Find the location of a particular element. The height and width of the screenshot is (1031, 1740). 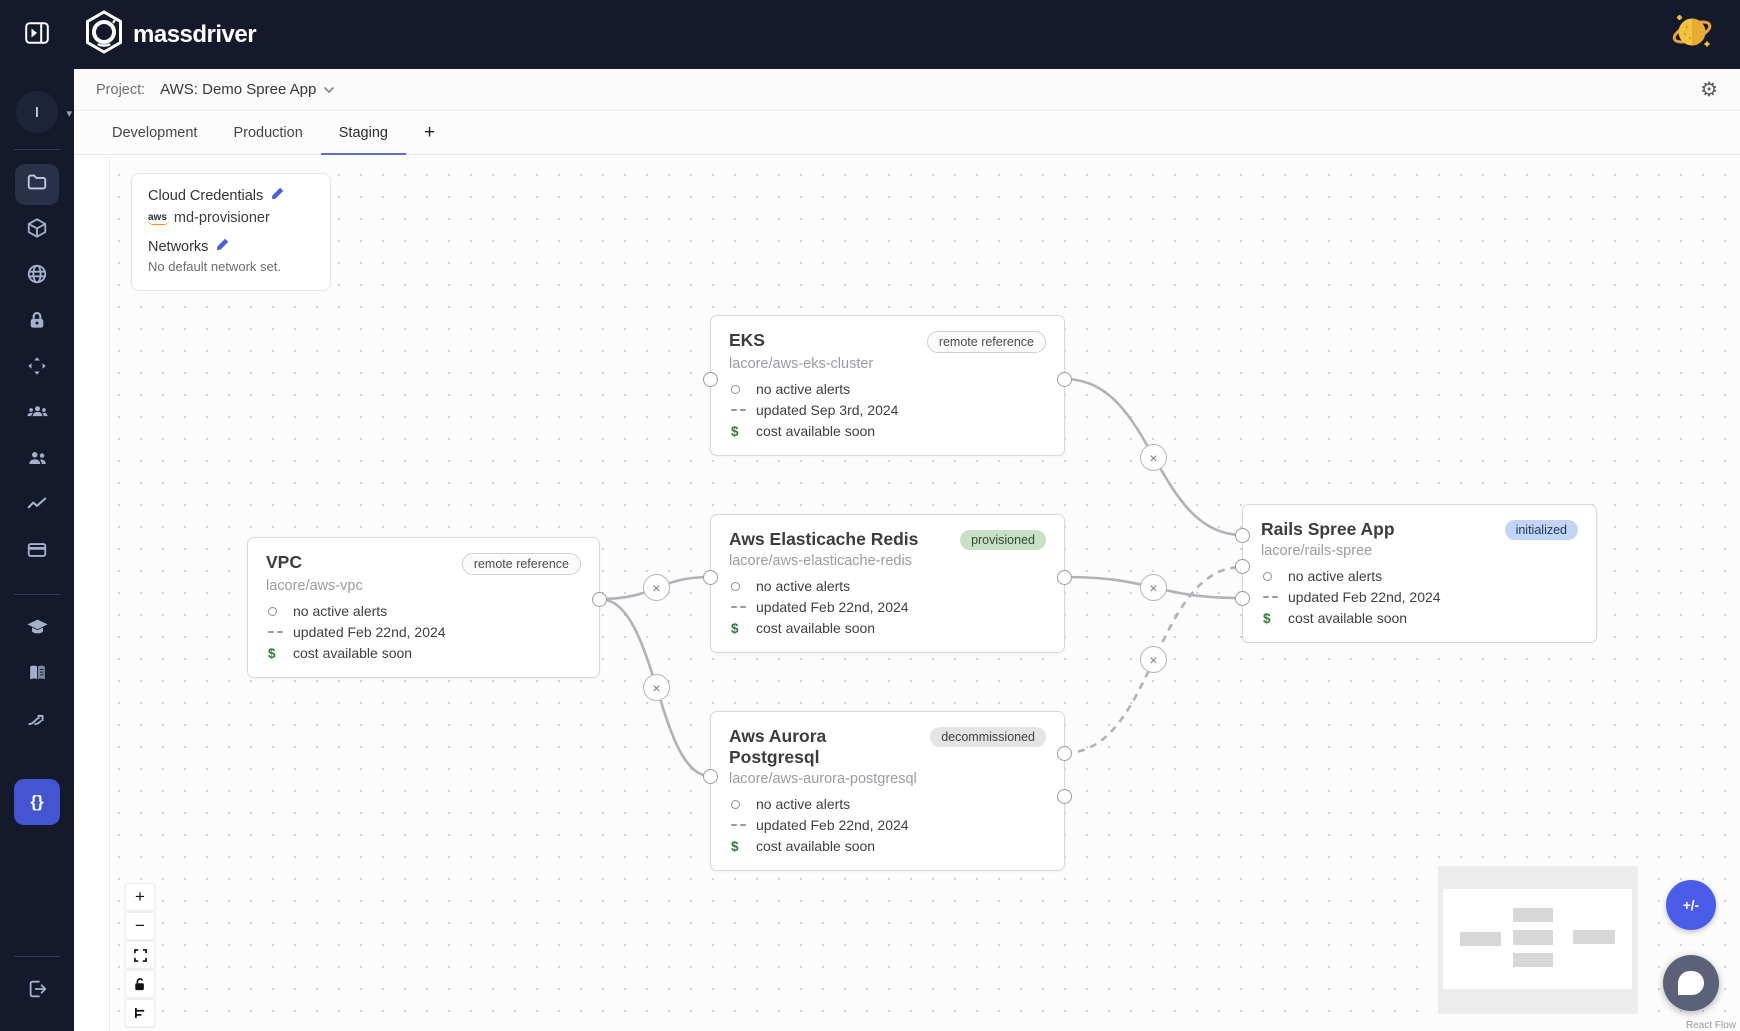

react-flow-attribution: React Flow is located at coordinates (1710, 1025).